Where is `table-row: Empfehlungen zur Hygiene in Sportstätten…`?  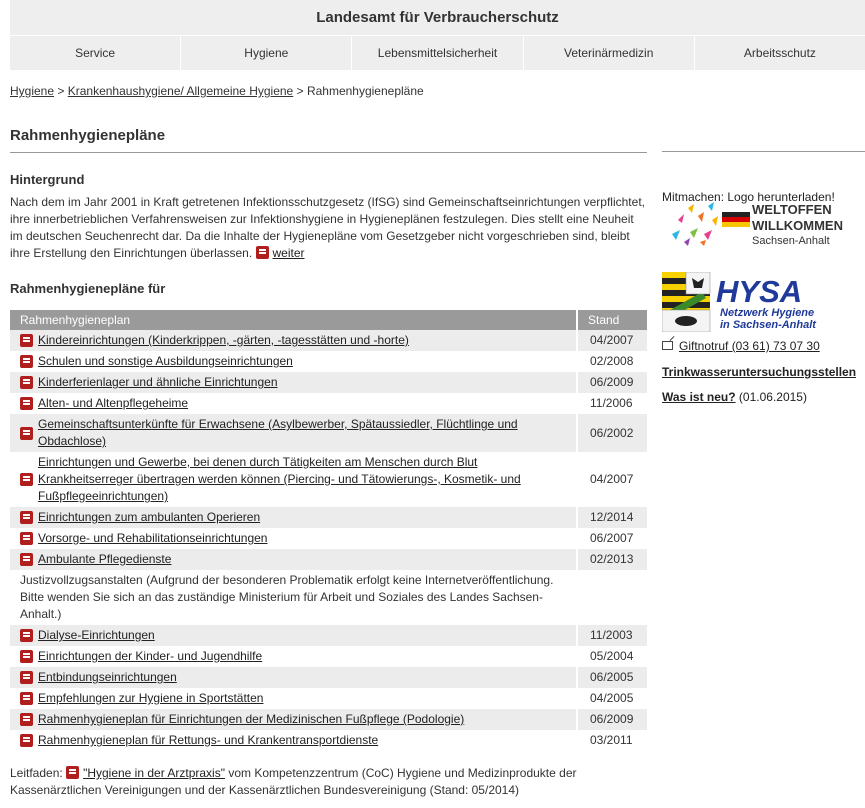 table-row: Empfehlungen zur Hygiene in Sportstätten… is located at coordinates (328, 698).